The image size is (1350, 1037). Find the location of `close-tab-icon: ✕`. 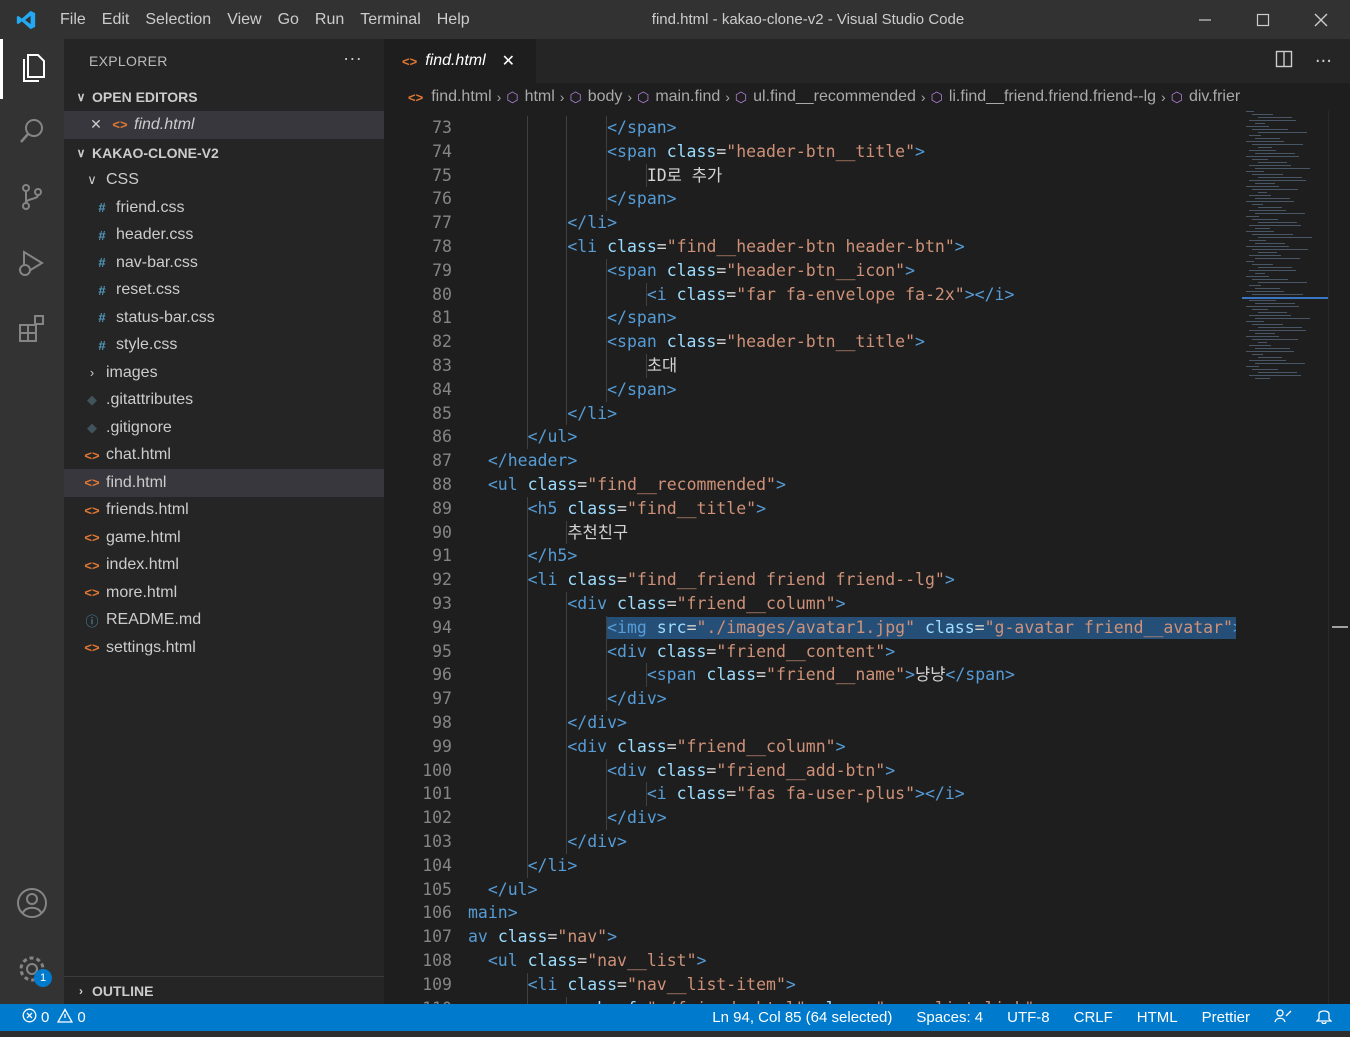

close-tab-icon: ✕ is located at coordinates (508, 61).